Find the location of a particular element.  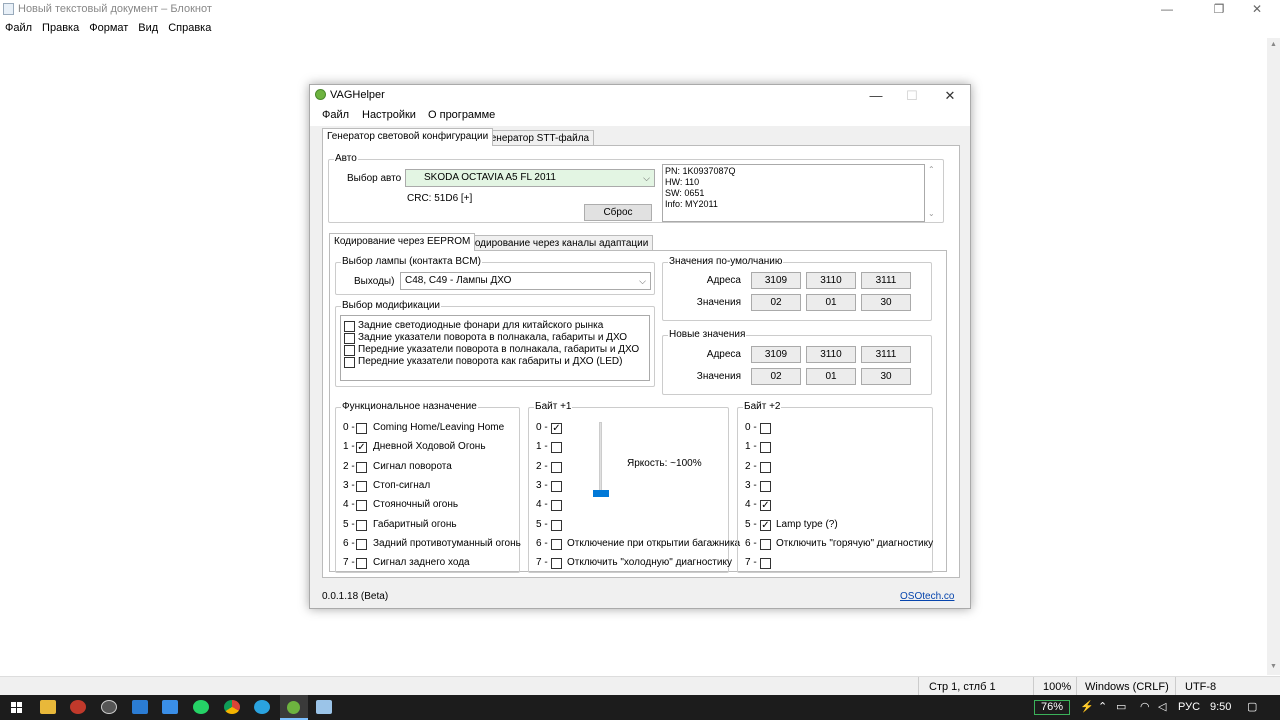

file-explorer-icon is located at coordinates (48, 707).